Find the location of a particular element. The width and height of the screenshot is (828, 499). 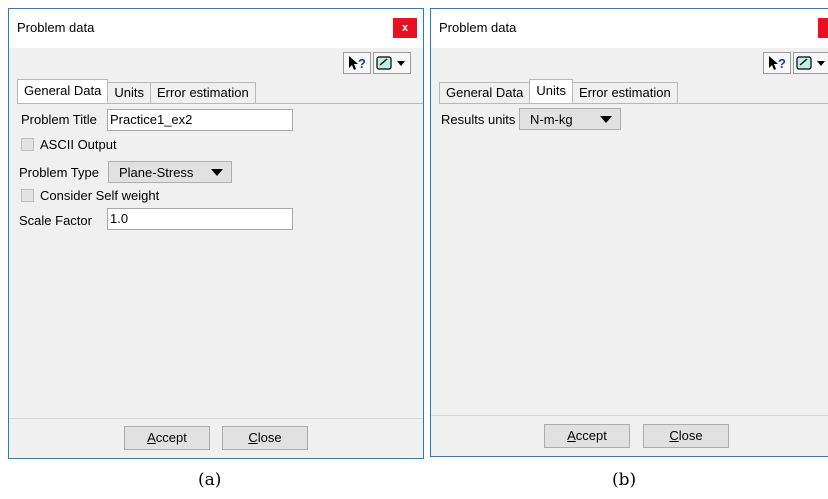

problem-type-label: Problem Type is located at coordinates (59, 172).